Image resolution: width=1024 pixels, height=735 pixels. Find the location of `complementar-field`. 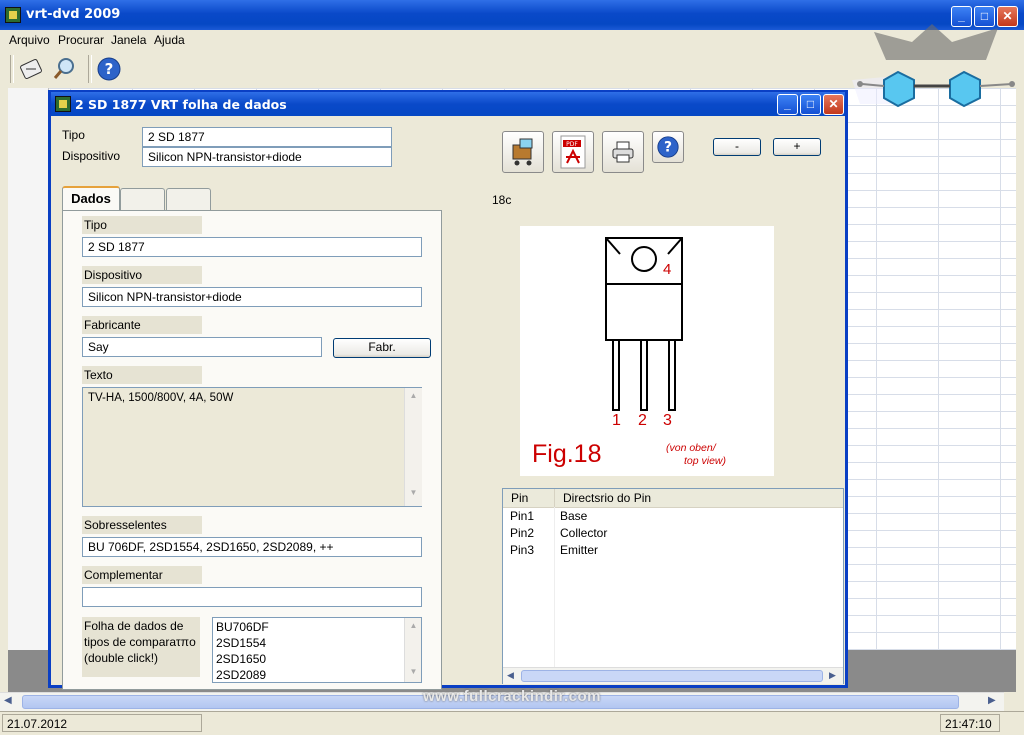

complementar-field is located at coordinates (252, 597).